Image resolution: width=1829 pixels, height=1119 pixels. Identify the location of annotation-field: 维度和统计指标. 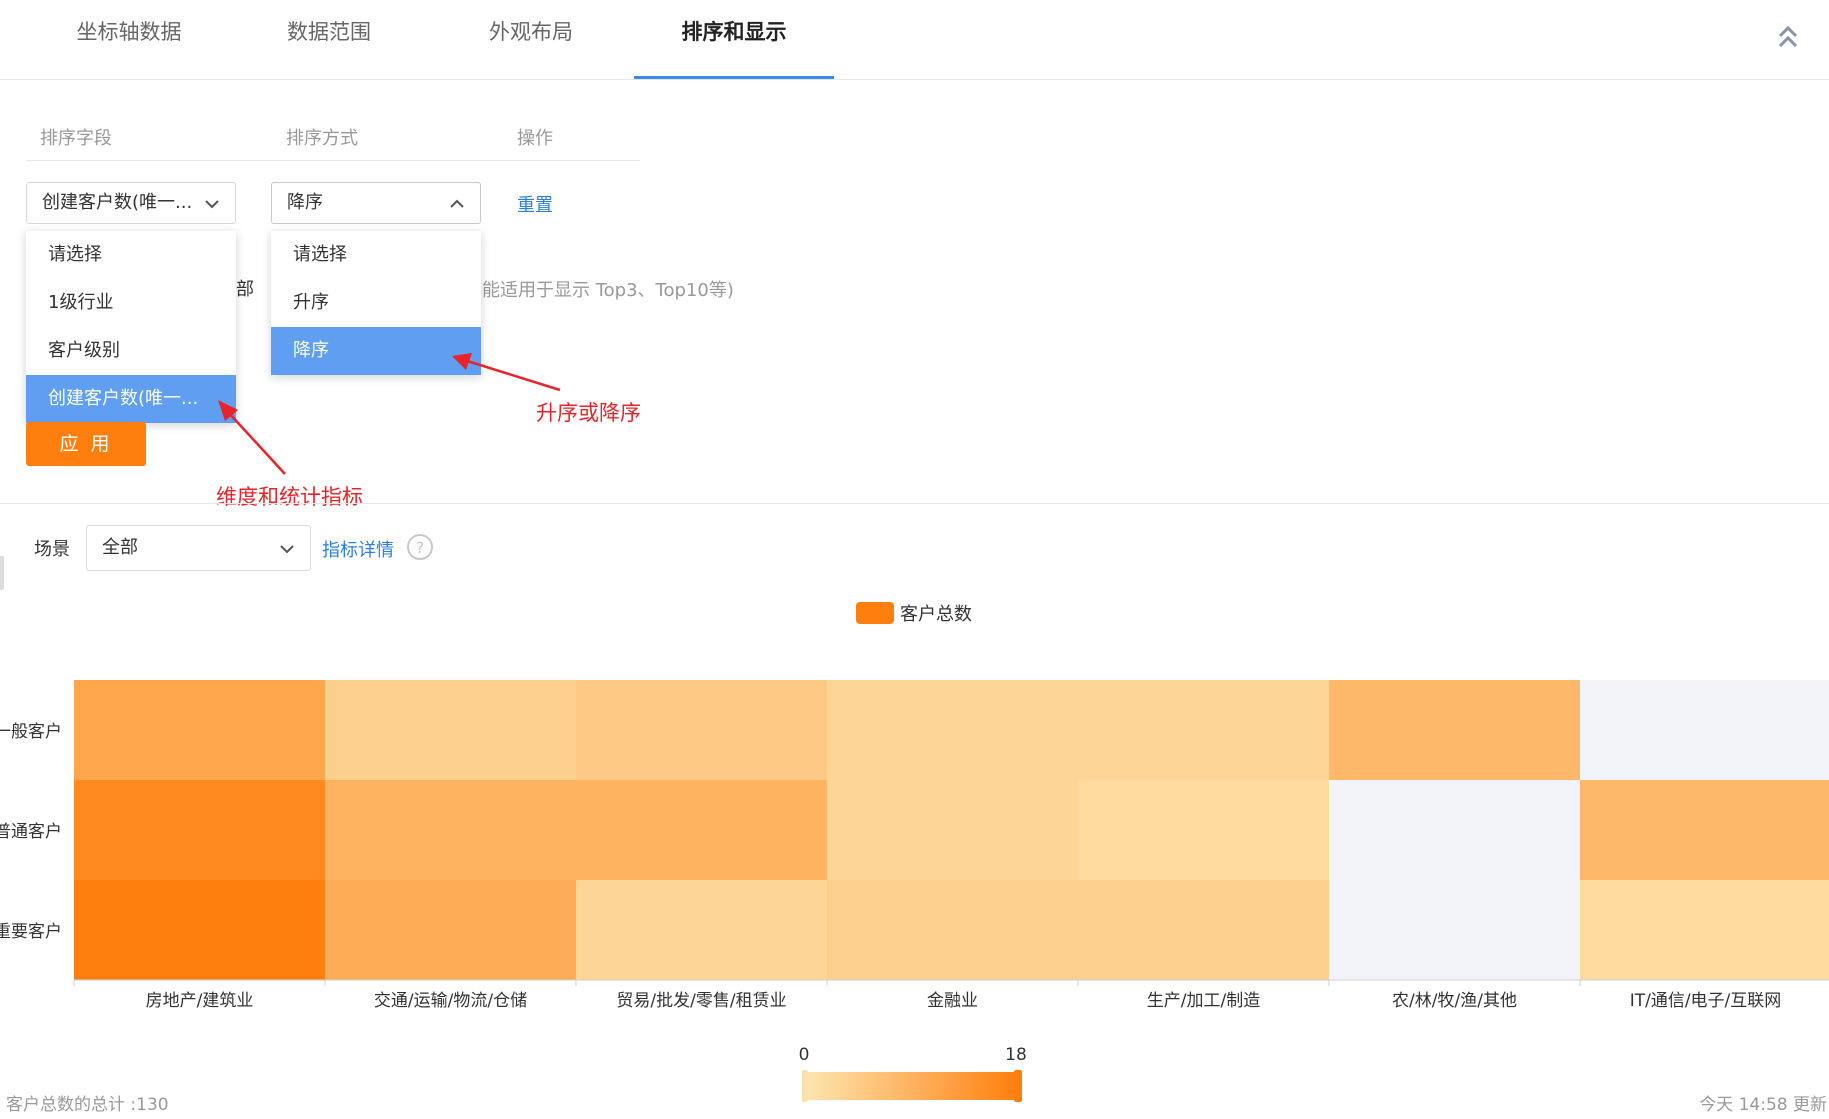
(289, 497).